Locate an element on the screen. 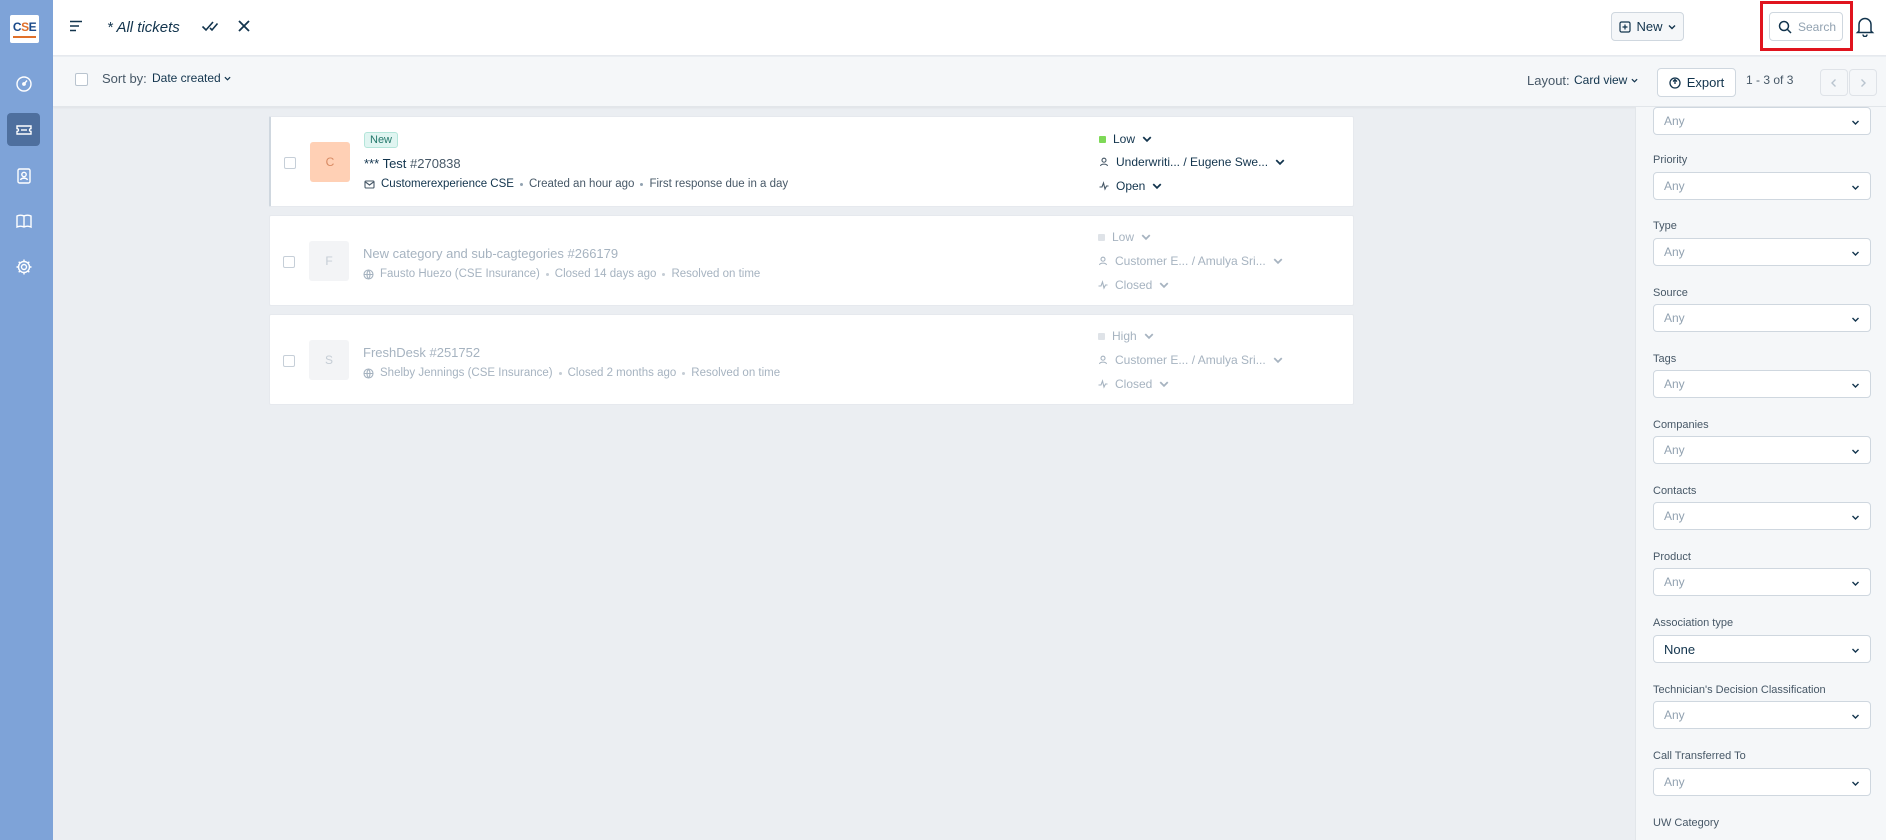 The height and width of the screenshot is (840, 1886). notification-bell-icon is located at coordinates (1865, 26).